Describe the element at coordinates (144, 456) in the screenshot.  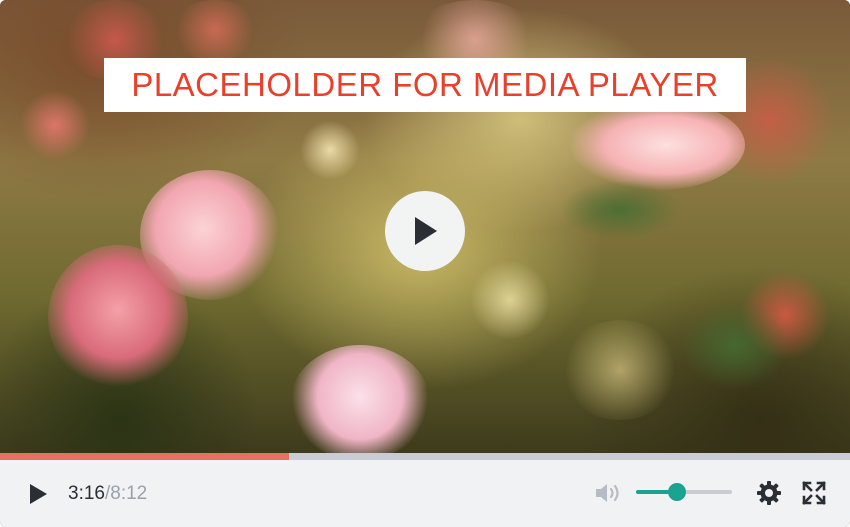
I see `progress-fill` at that location.